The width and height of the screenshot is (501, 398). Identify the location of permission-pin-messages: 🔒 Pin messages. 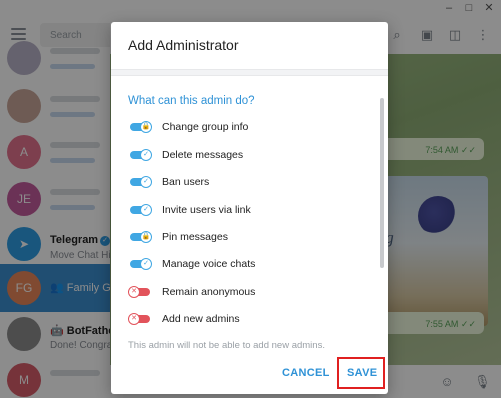
(248, 237).